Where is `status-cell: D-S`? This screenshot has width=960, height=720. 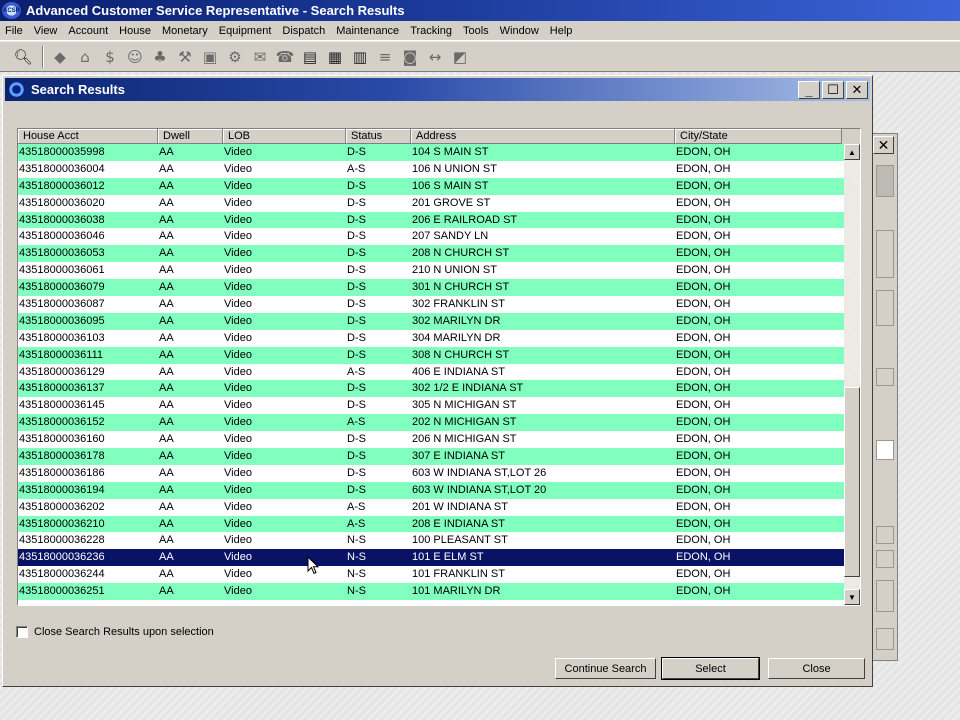 status-cell: D-S is located at coordinates (356, 388).